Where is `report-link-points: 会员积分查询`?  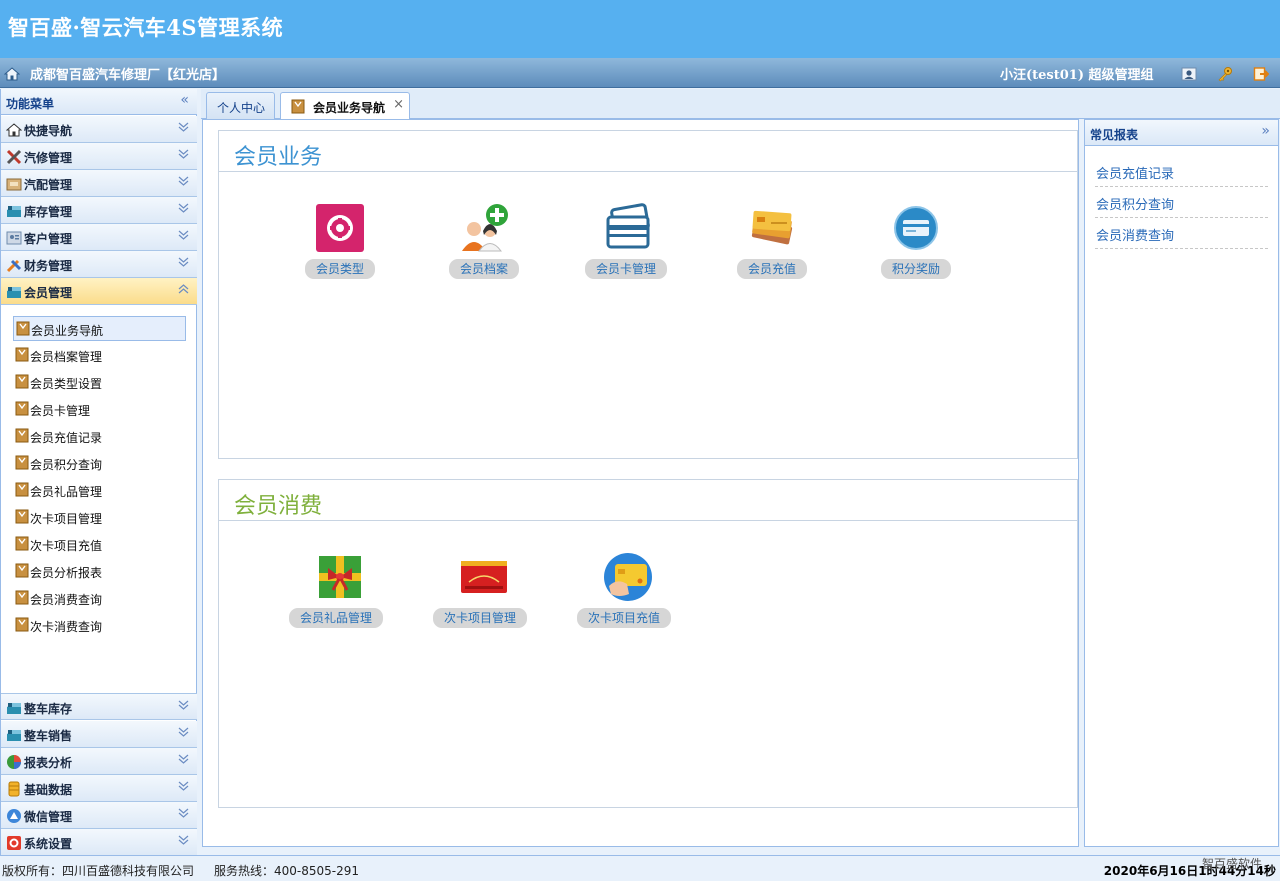 report-link-points: 会员积分查询 is located at coordinates (1181, 202).